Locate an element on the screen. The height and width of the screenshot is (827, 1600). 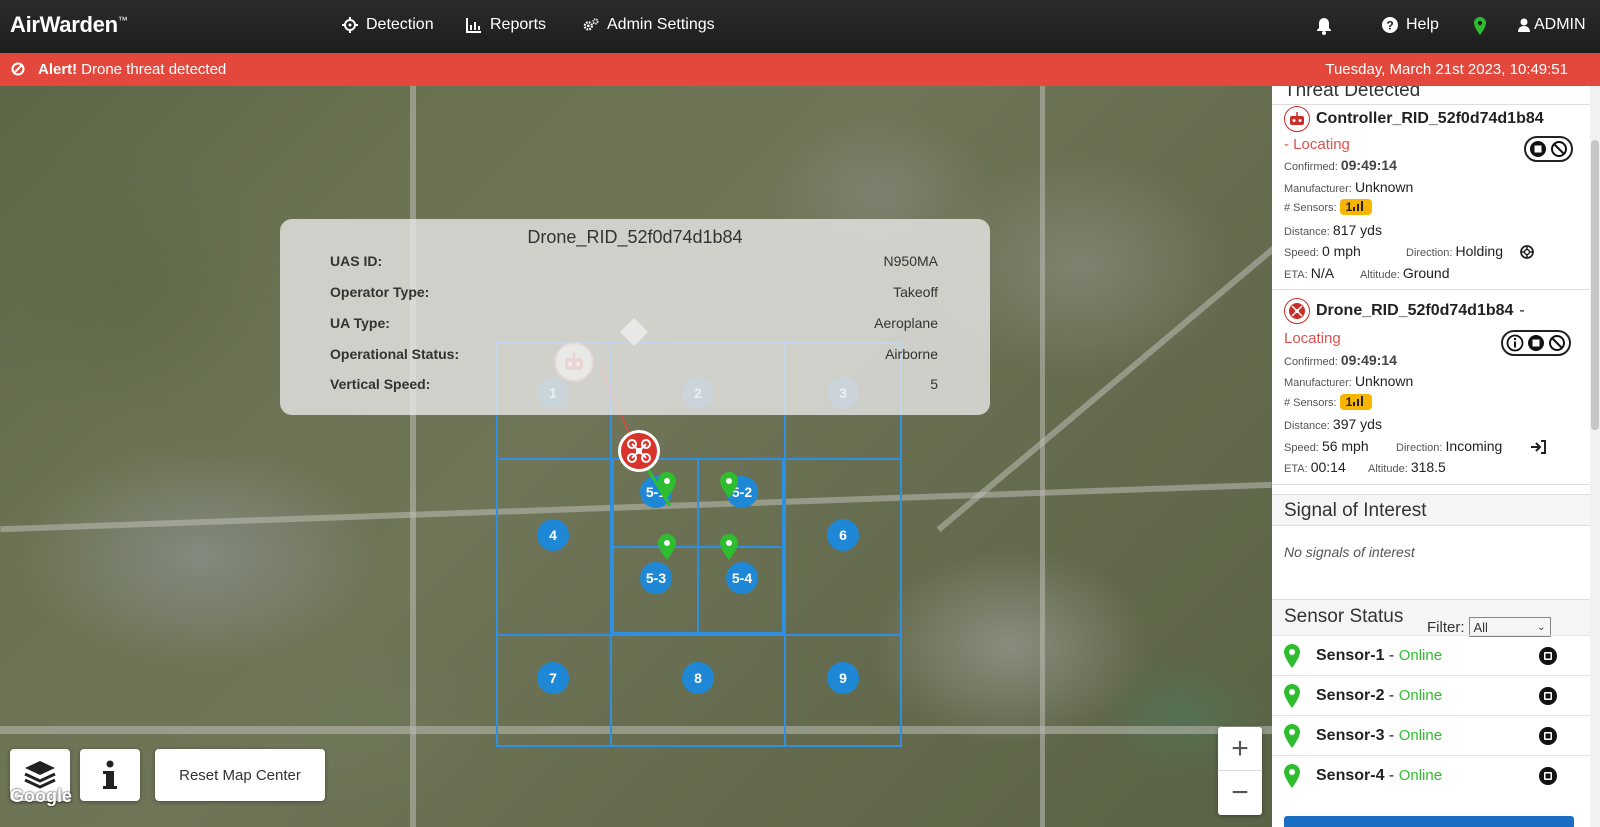
panel-bottom-button is located at coordinates (1429, 821).